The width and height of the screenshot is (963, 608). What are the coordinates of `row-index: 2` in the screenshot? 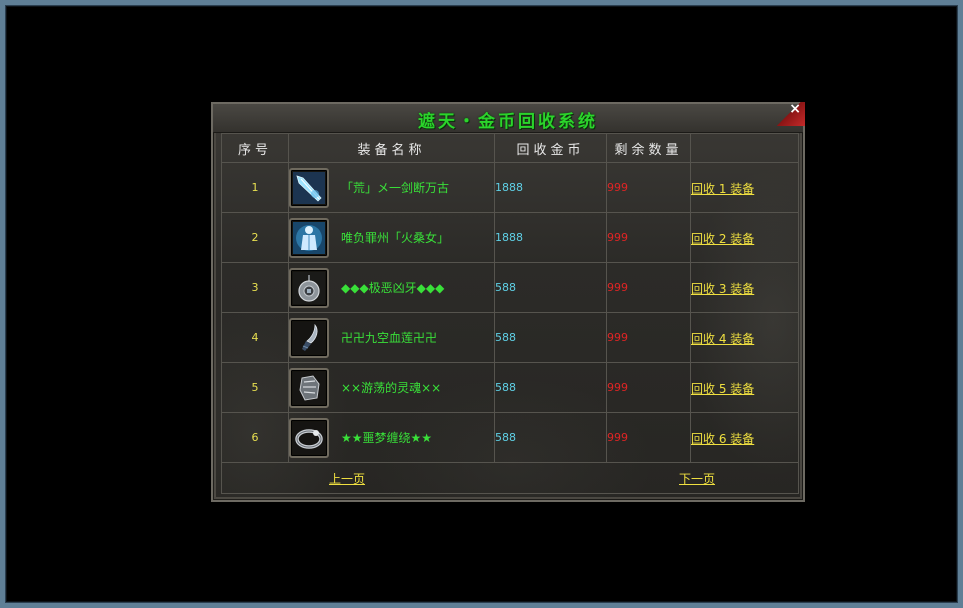 It's located at (255, 237).